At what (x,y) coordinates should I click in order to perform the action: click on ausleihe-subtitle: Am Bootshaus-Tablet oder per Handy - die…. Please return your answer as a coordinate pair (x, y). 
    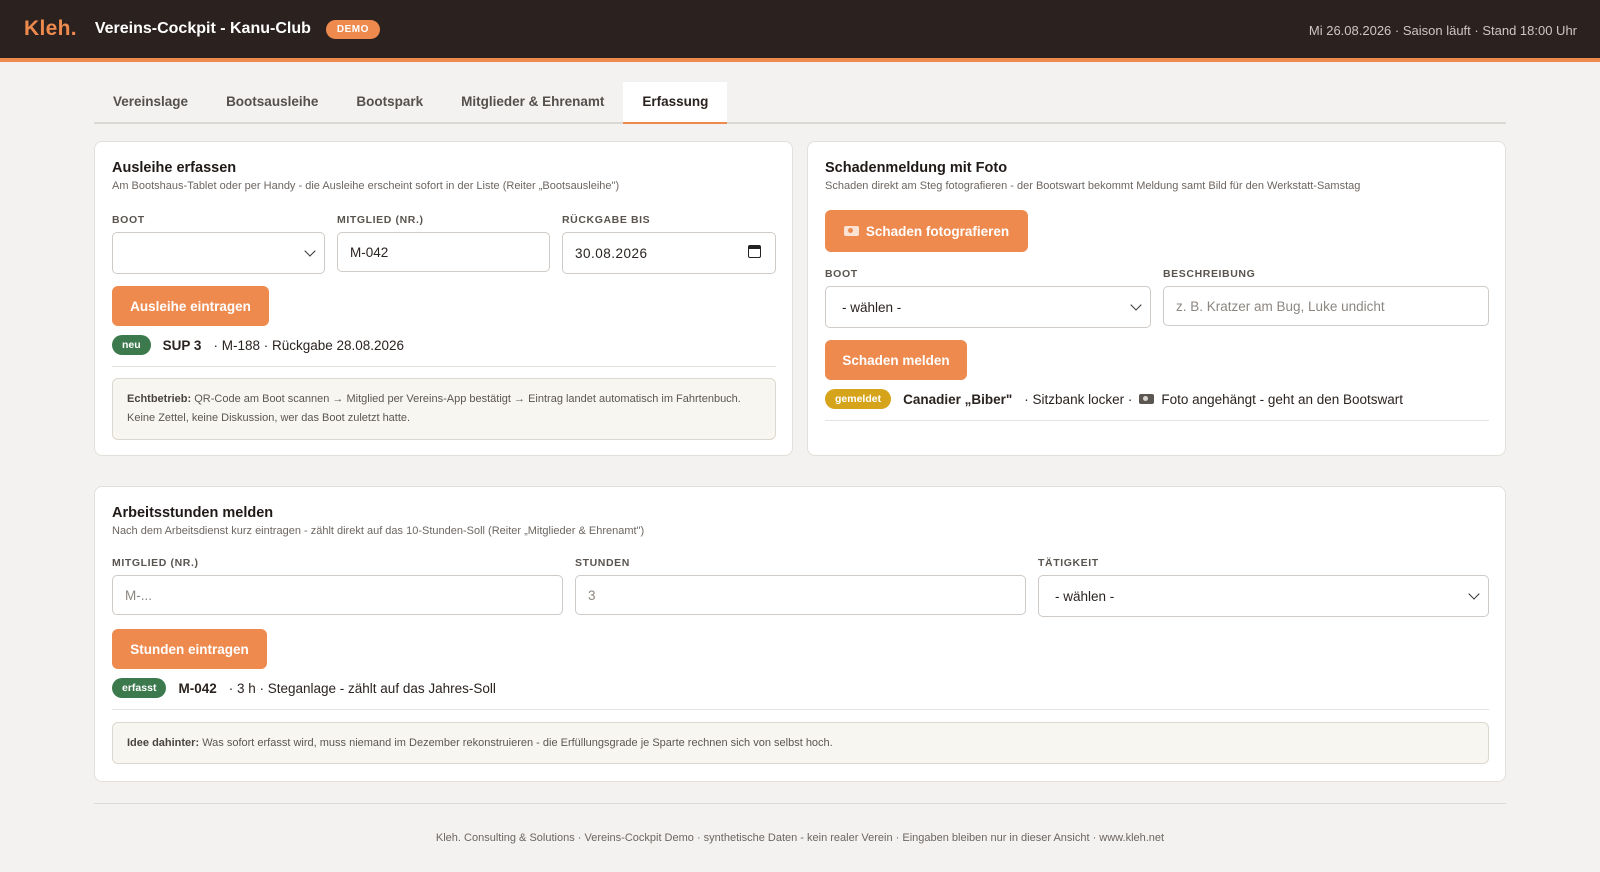
    Looking at the image, I should click on (366, 186).